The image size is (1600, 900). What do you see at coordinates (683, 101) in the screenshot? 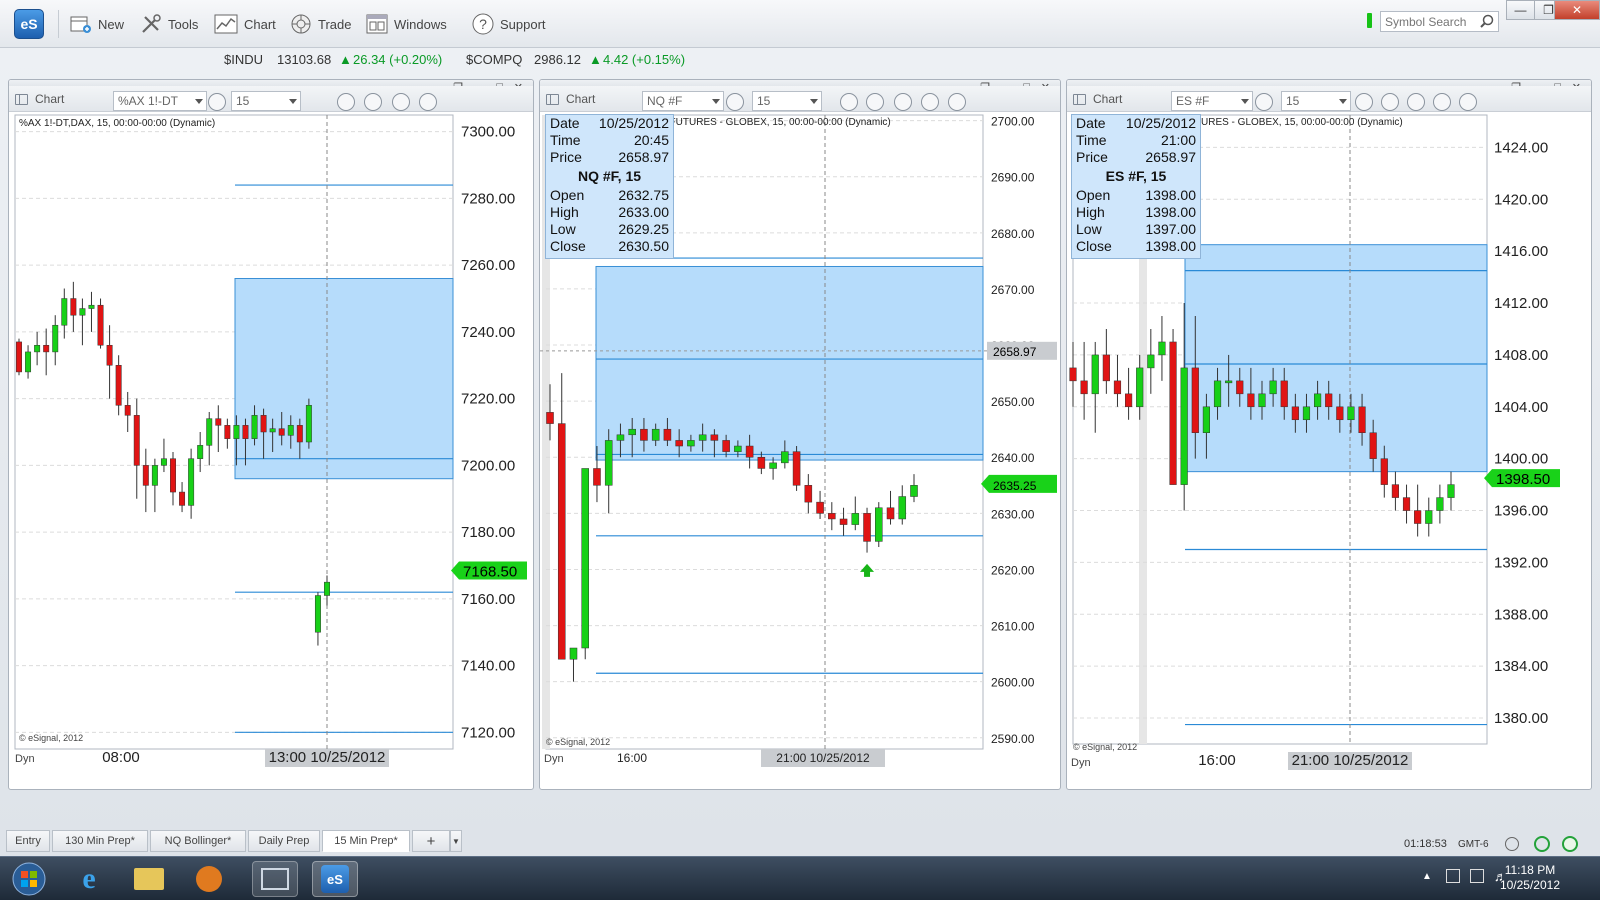
I see `symbol-select: NQ #F` at bounding box center [683, 101].